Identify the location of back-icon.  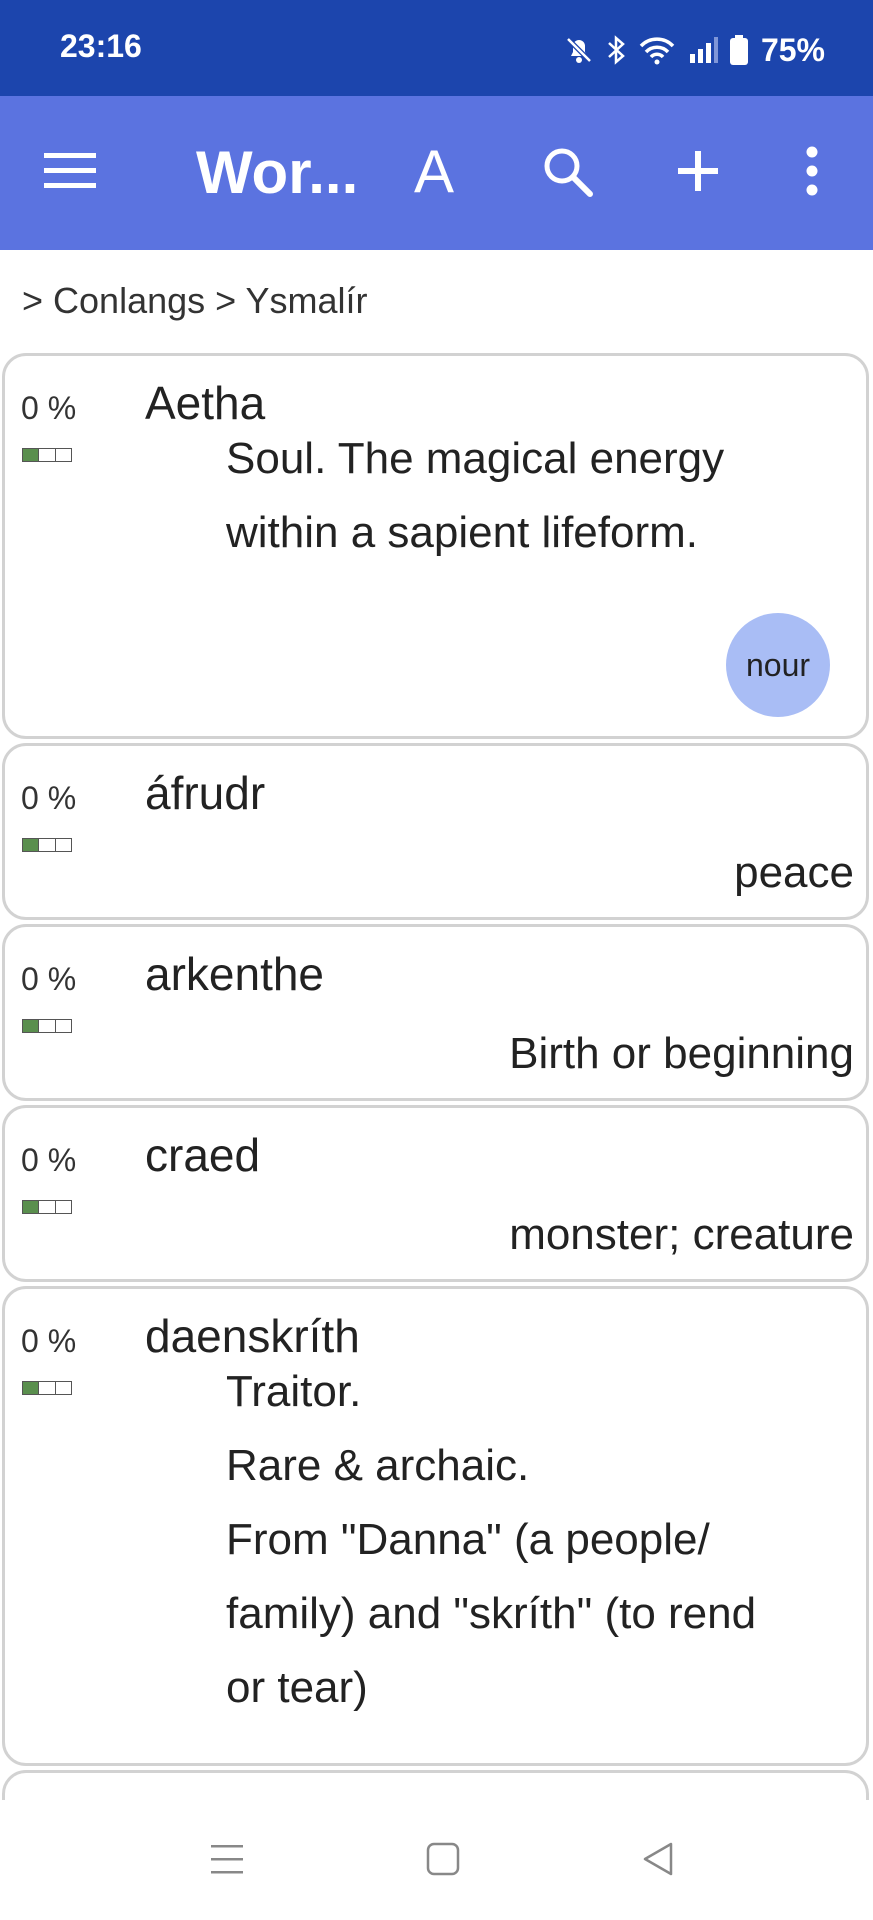
(659, 1861).